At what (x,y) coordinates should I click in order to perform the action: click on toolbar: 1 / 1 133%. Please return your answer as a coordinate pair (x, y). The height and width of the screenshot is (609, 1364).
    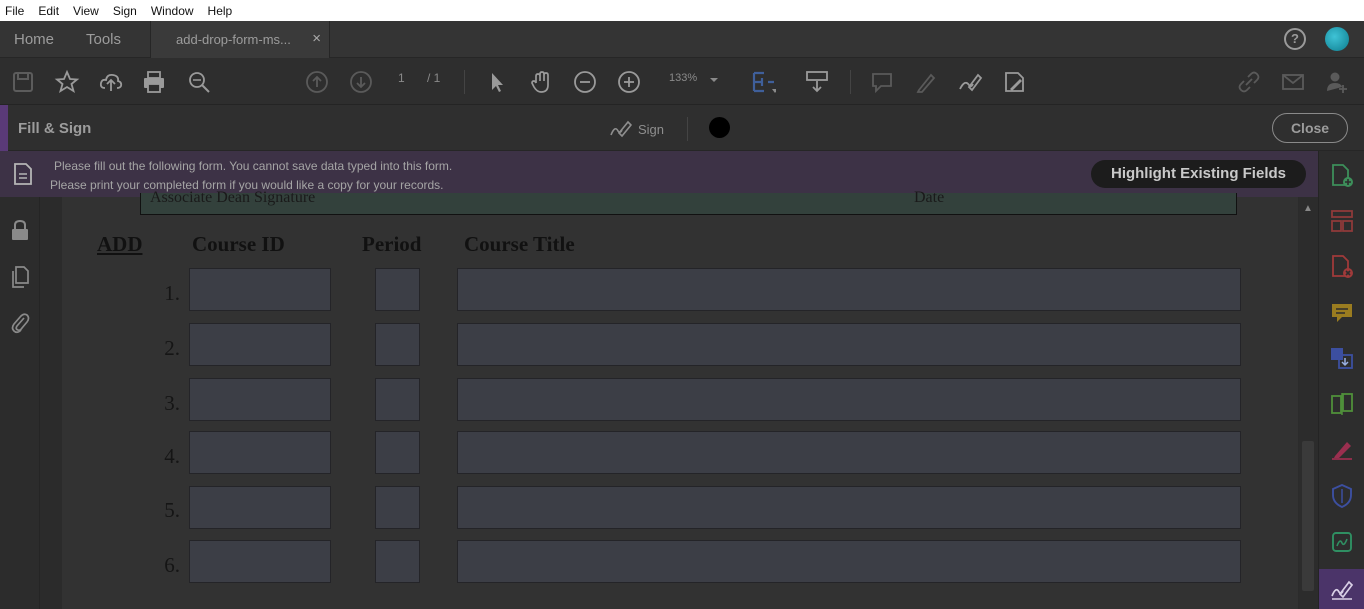
    Looking at the image, I should click on (682, 81).